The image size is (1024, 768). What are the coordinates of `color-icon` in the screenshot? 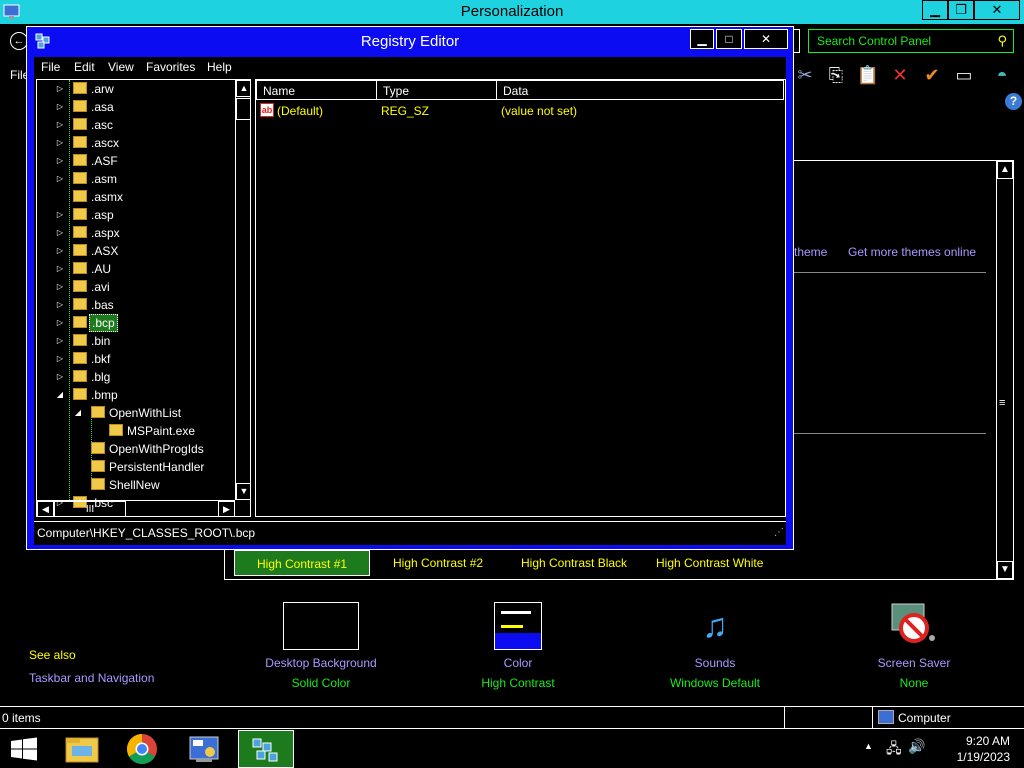 It's located at (518, 626).